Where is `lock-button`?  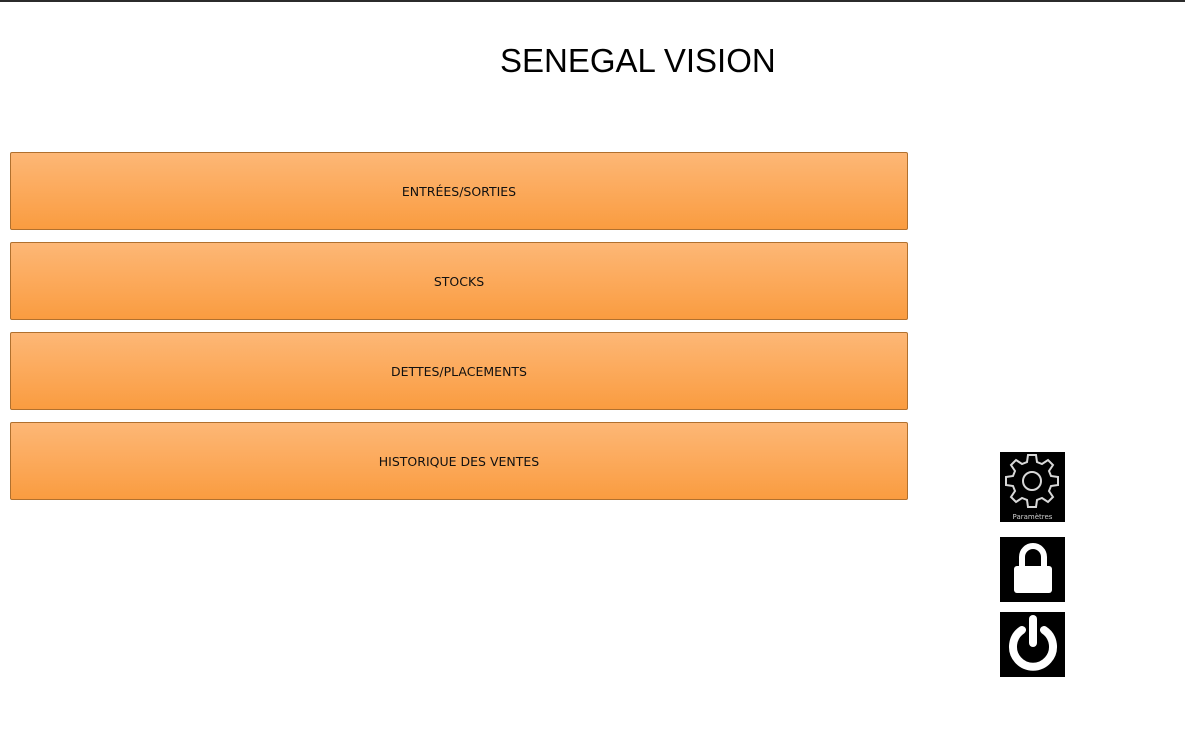 lock-button is located at coordinates (1032, 569).